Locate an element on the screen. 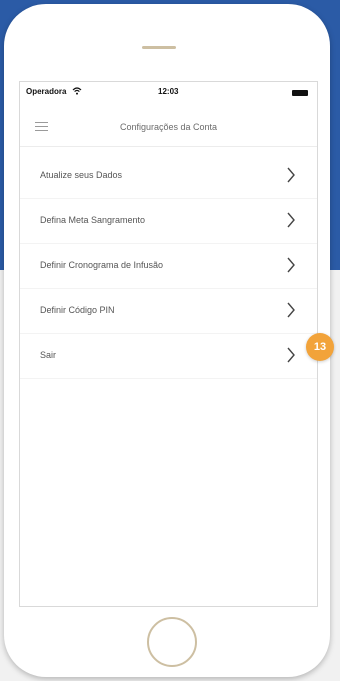 Image resolution: width=340 pixels, height=681 pixels. menu-item-label: Defina Meta Sangramento is located at coordinates (93, 220).